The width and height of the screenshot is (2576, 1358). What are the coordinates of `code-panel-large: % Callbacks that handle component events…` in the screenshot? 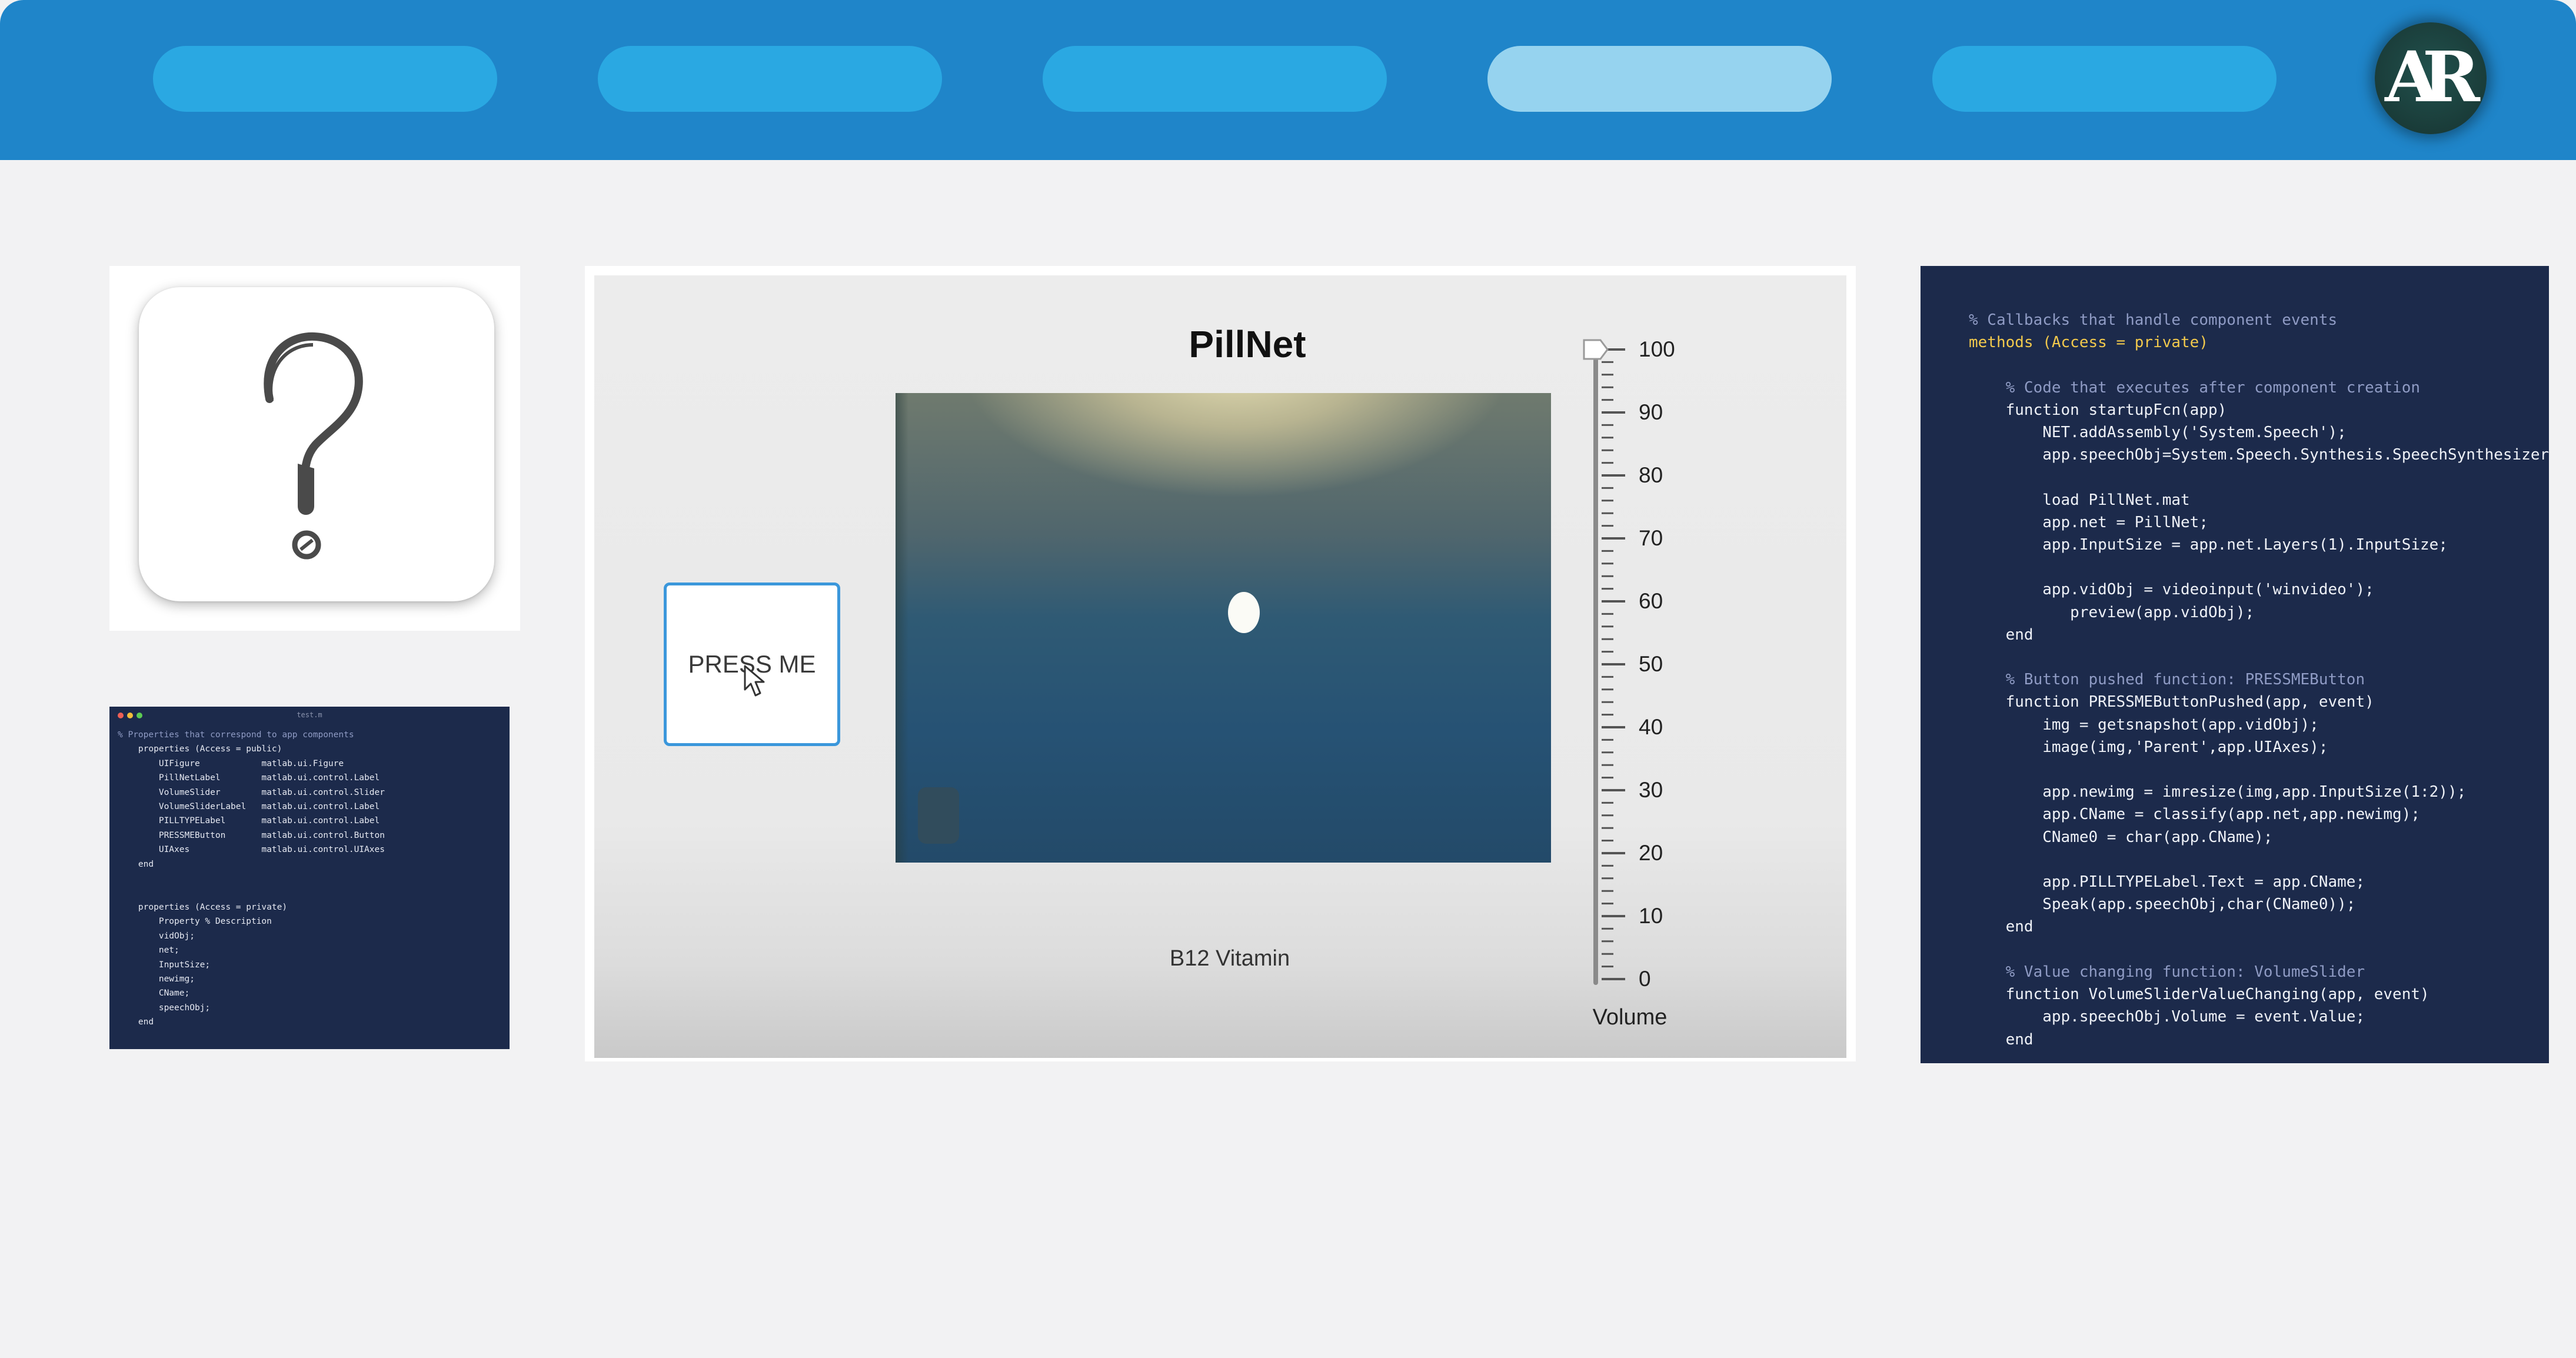 It's located at (2235, 664).